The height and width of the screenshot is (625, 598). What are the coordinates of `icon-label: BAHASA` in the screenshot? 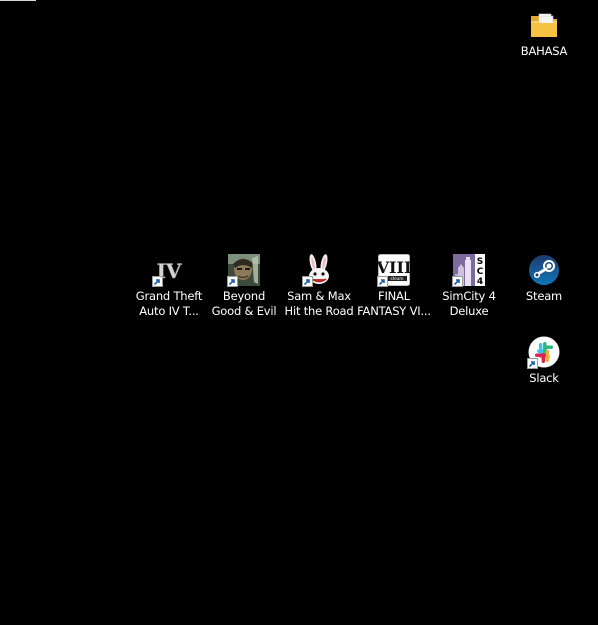 It's located at (544, 51).